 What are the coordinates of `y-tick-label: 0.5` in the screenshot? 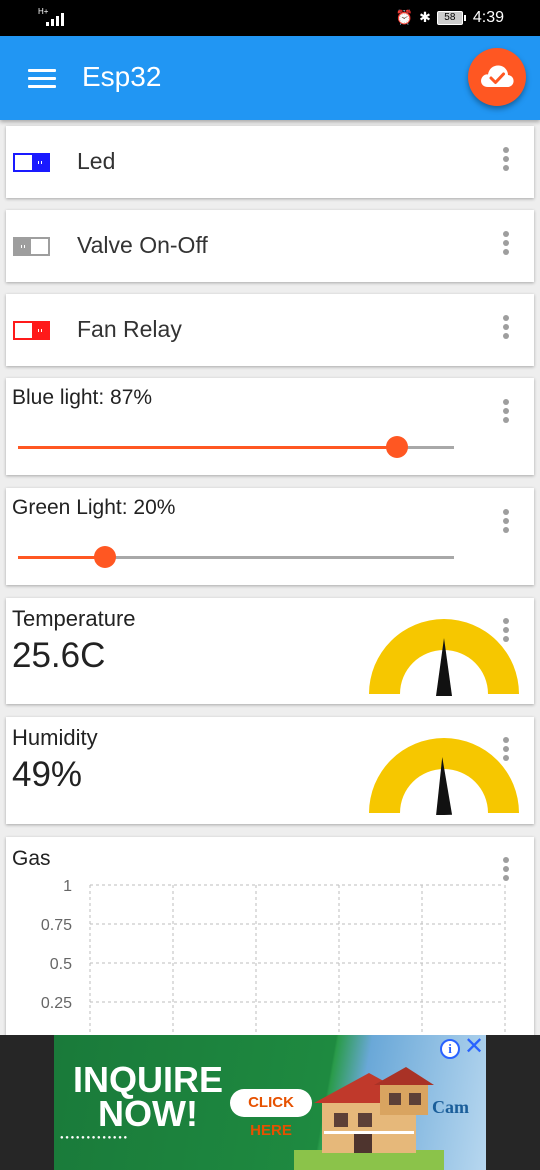 It's located at (61, 964).